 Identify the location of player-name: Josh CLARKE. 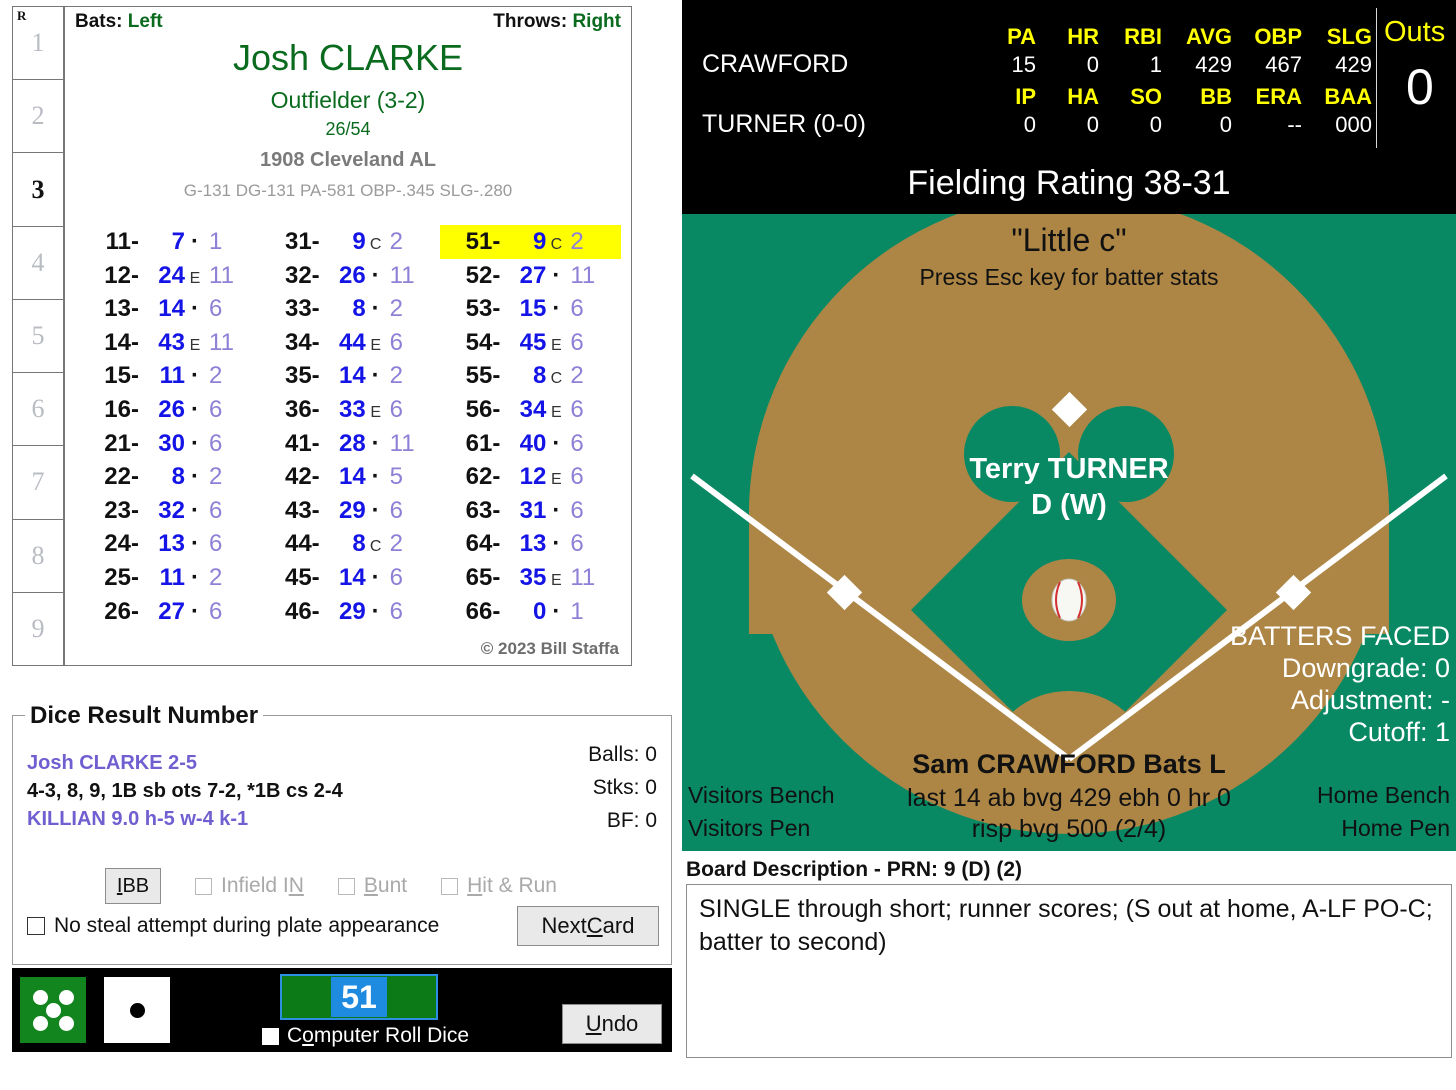
(348, 57).